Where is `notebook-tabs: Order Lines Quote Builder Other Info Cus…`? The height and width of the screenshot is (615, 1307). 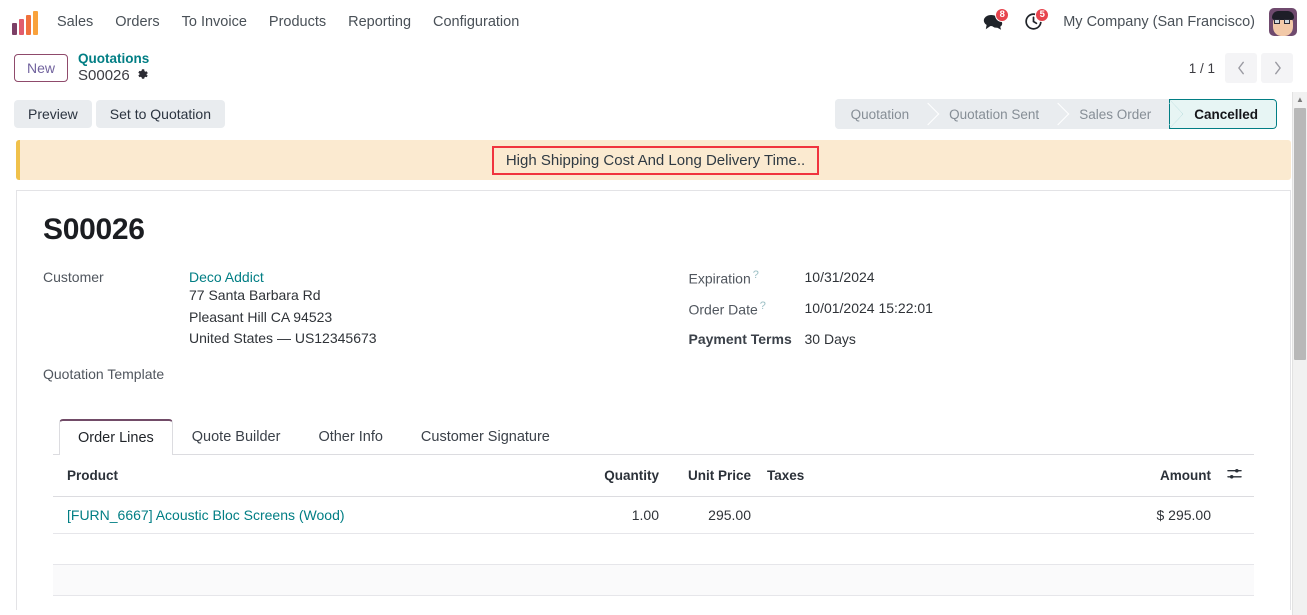 notebook-tabs: Order Lines Quote Builder Other Info Cus… is located at coordinates (653, 437).